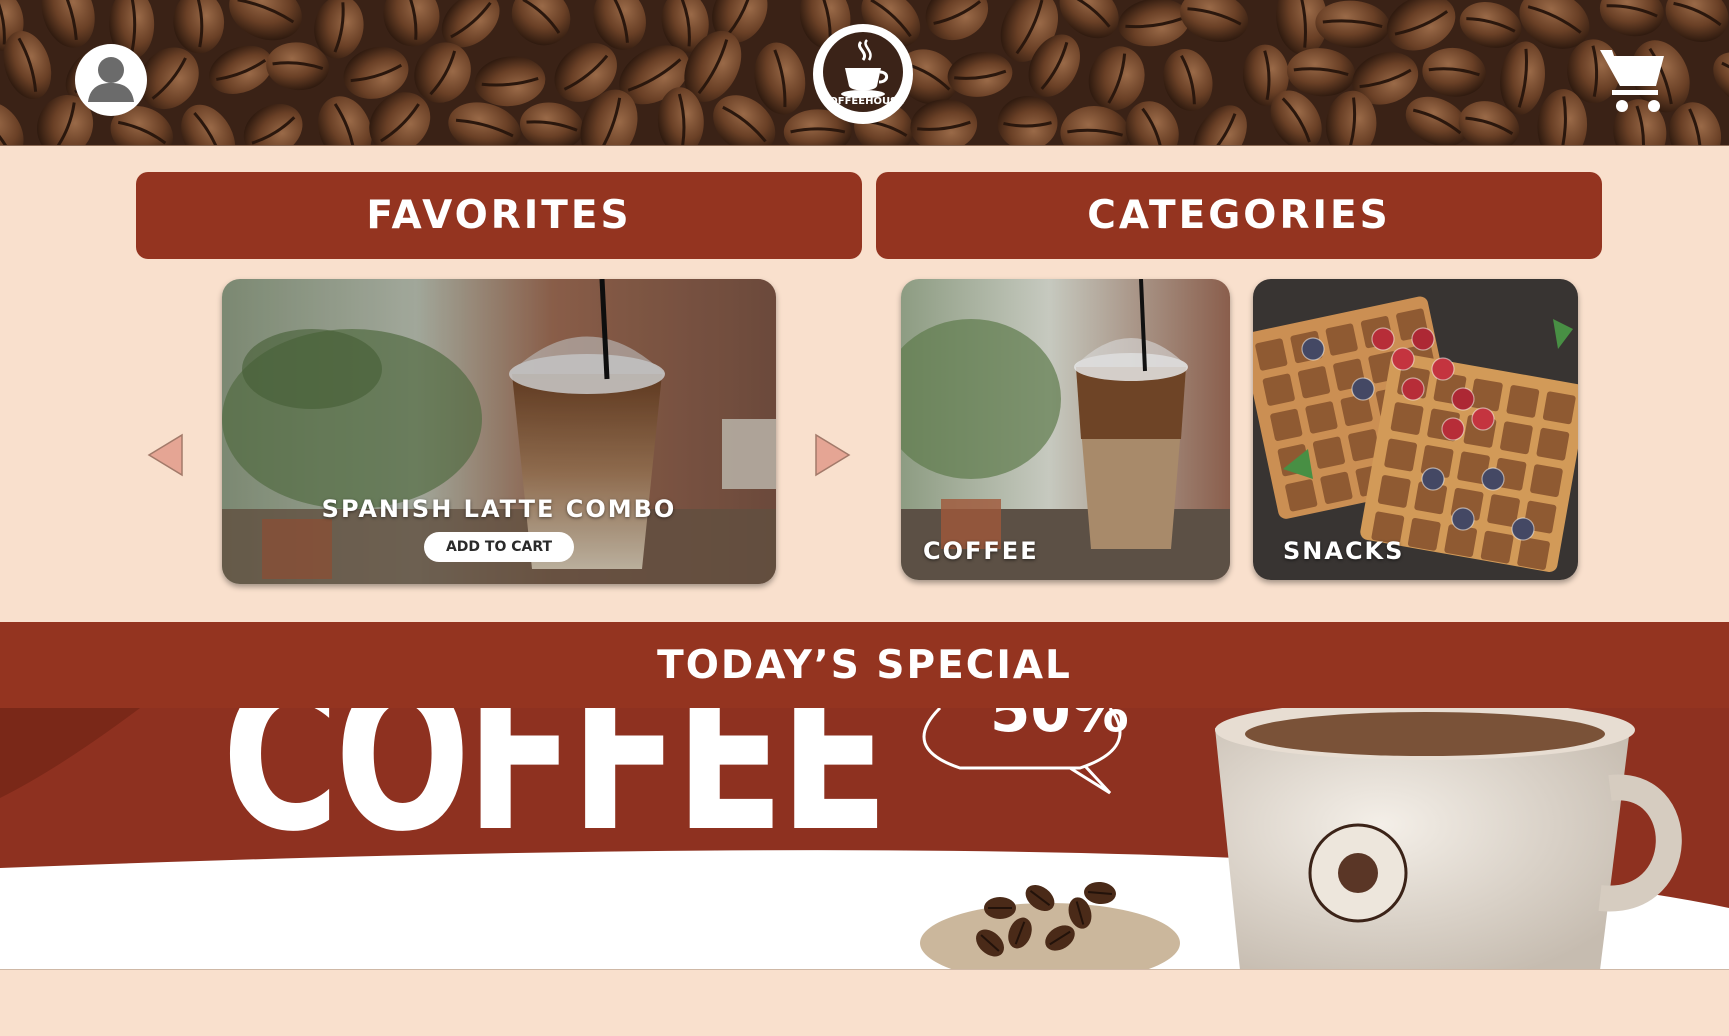 The width and height of the screenshot is (1729, 1036). What do you see at coordinates (864, 665) in the screenshot?
I see `todays-special-heading: TODAY’S SPECIAL` at bounding box center [864, 665].